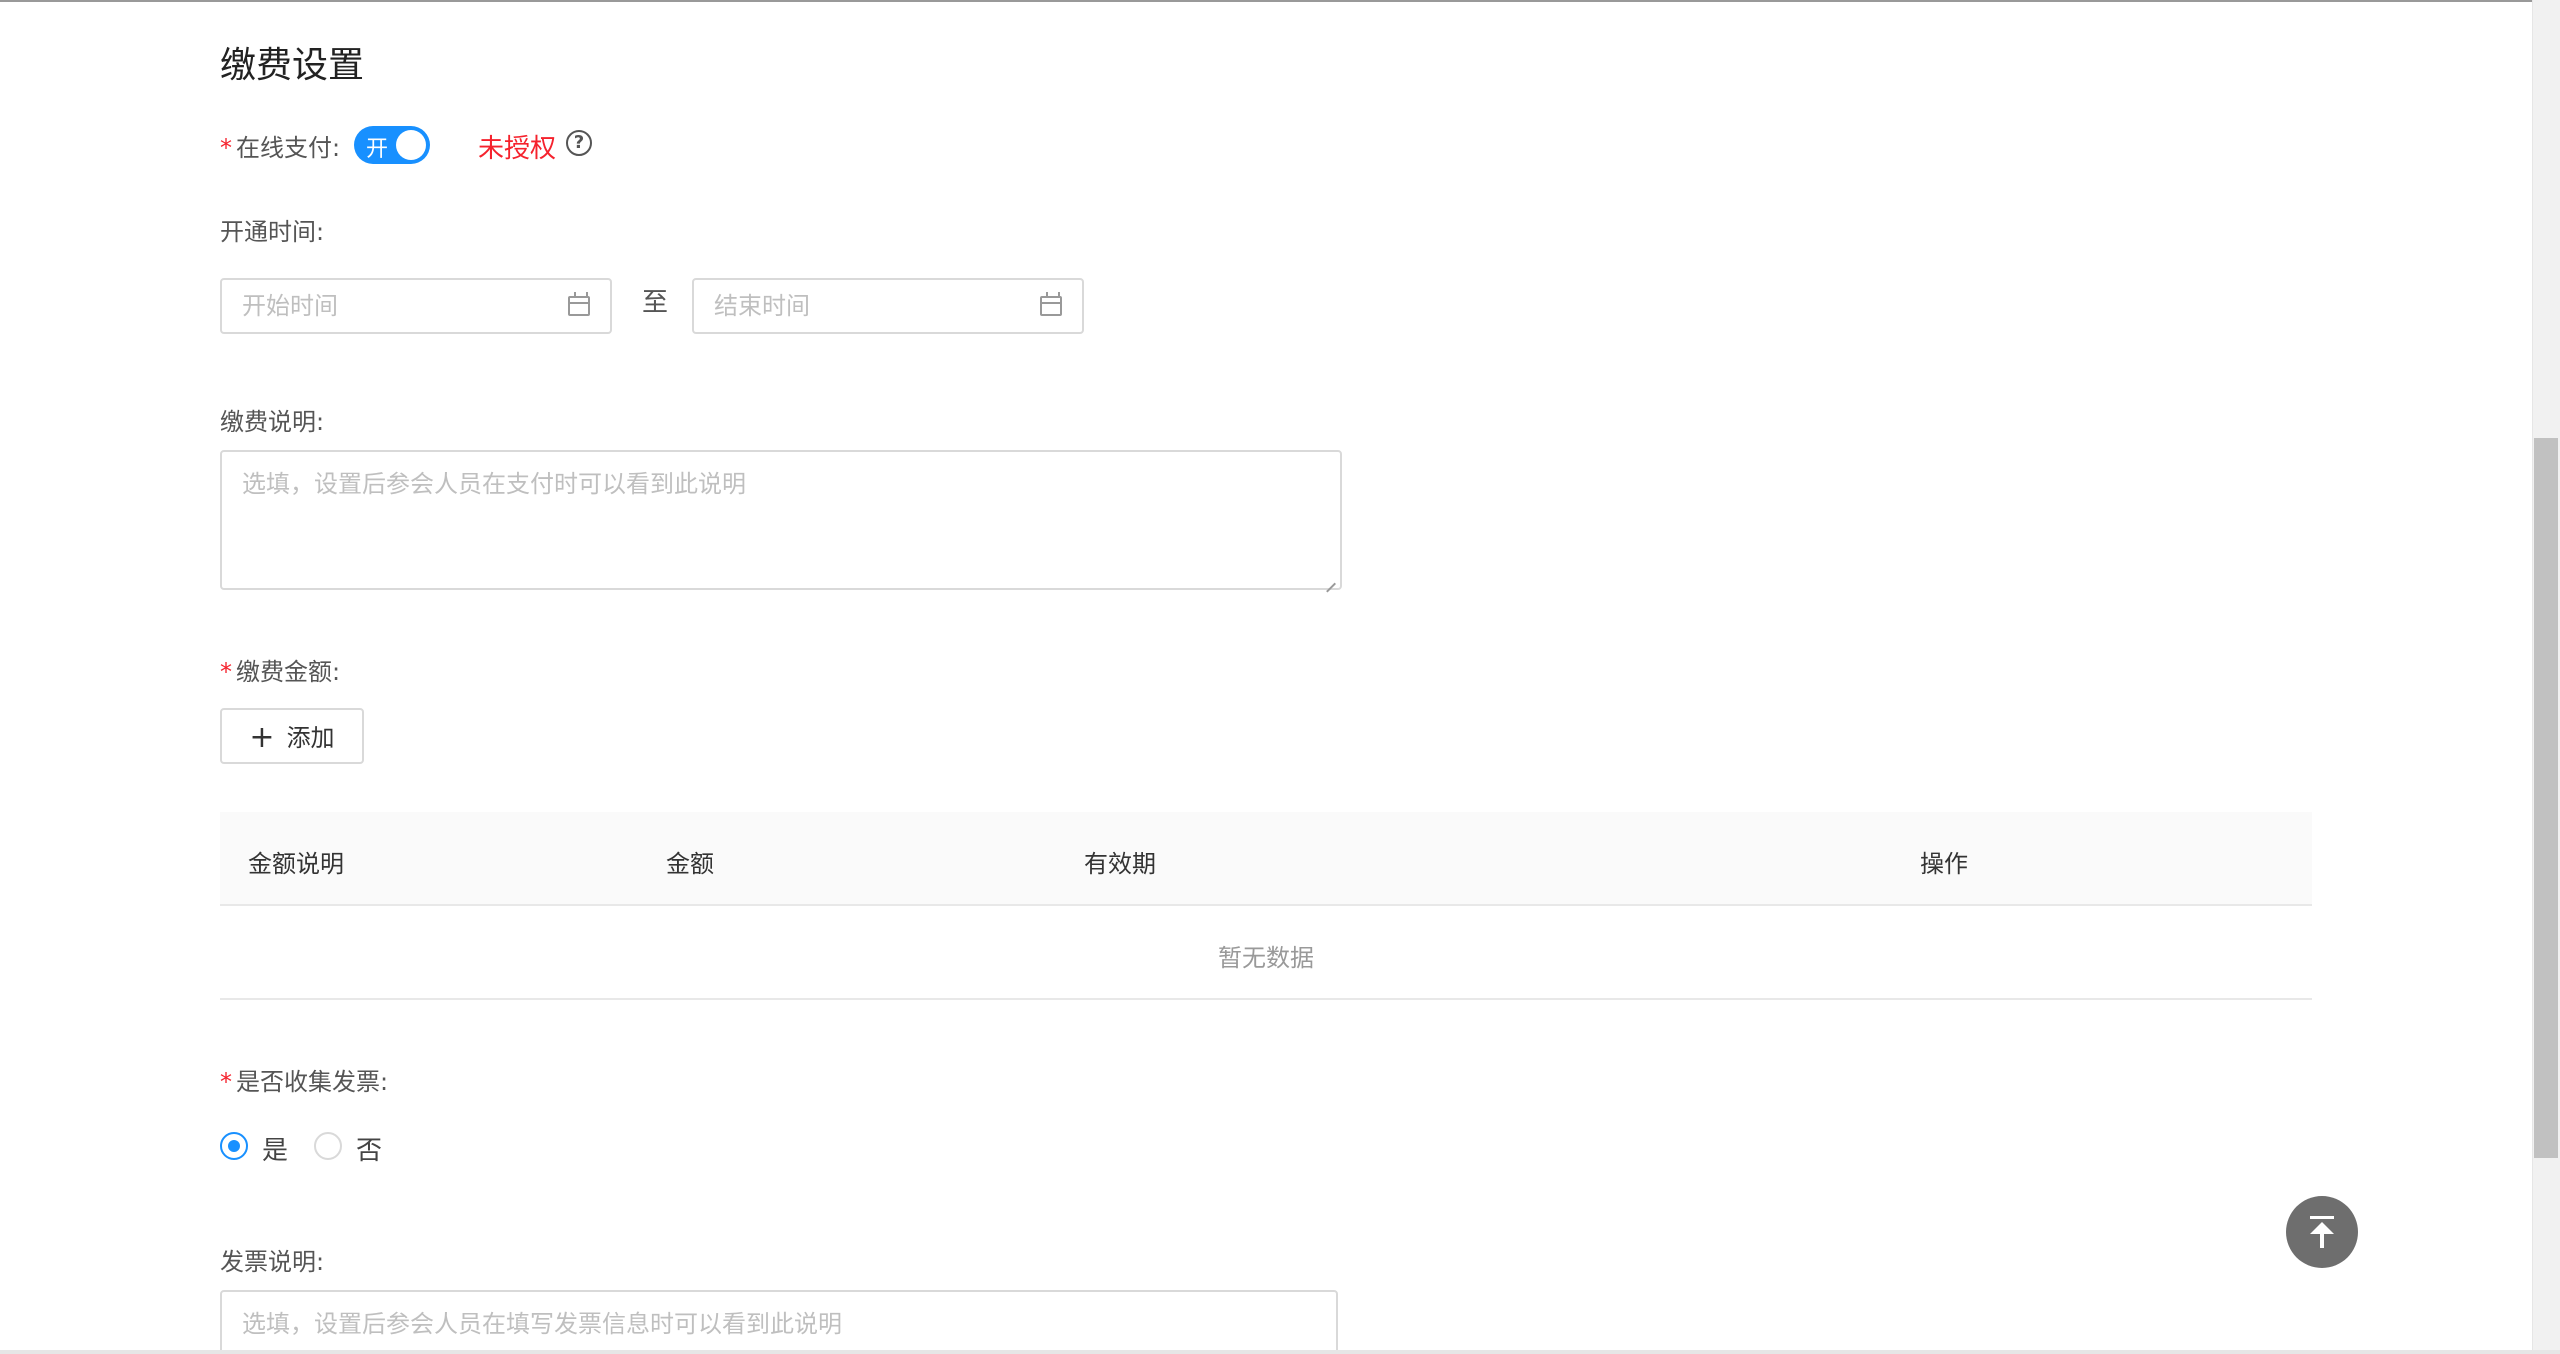 Image resolution: width=2560 pixels, height=1354 pixels. What do you see at coordinates (392, 145) in the screenshot?
I see `online-payment-toggle: 开` at bounding box center [392, 145].